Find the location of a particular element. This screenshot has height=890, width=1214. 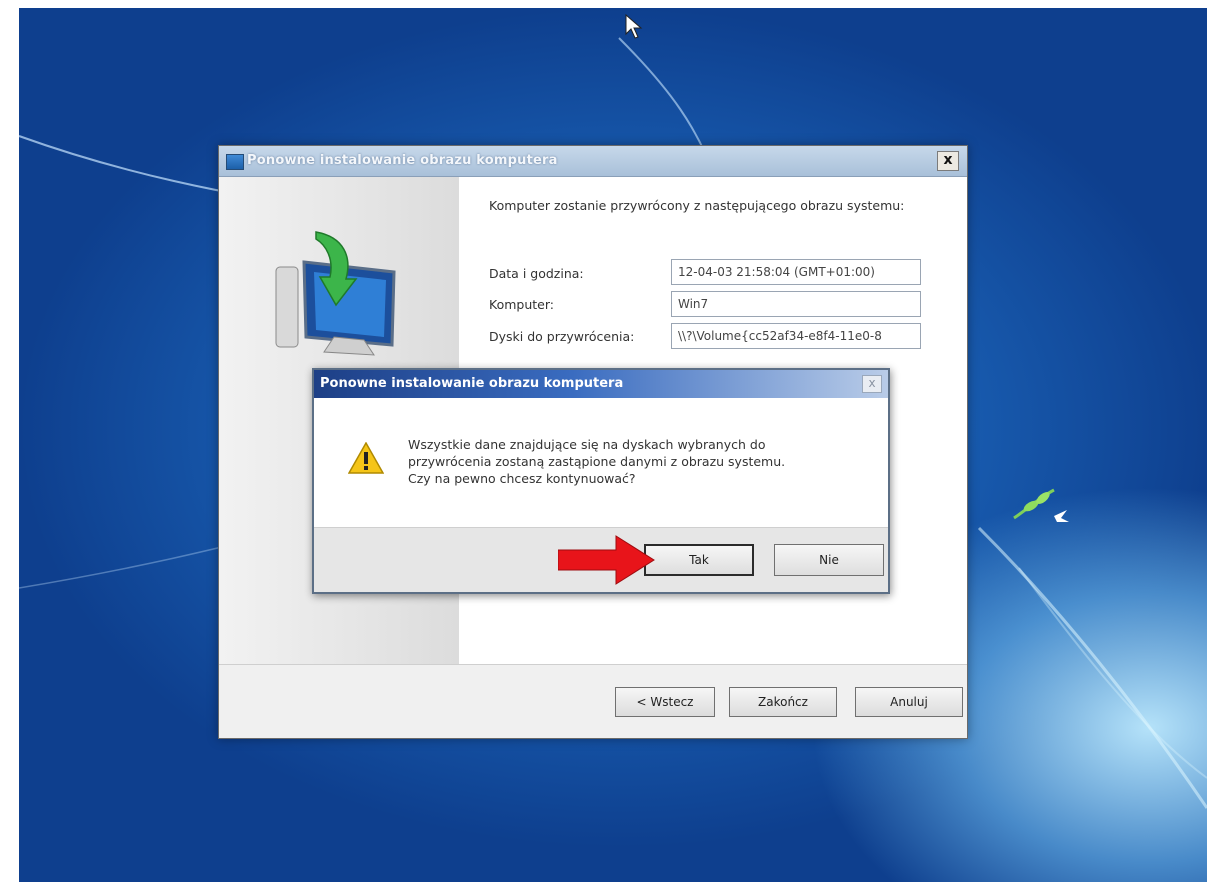

date-label: Data i godzina: is located at coordinates (536, 273).